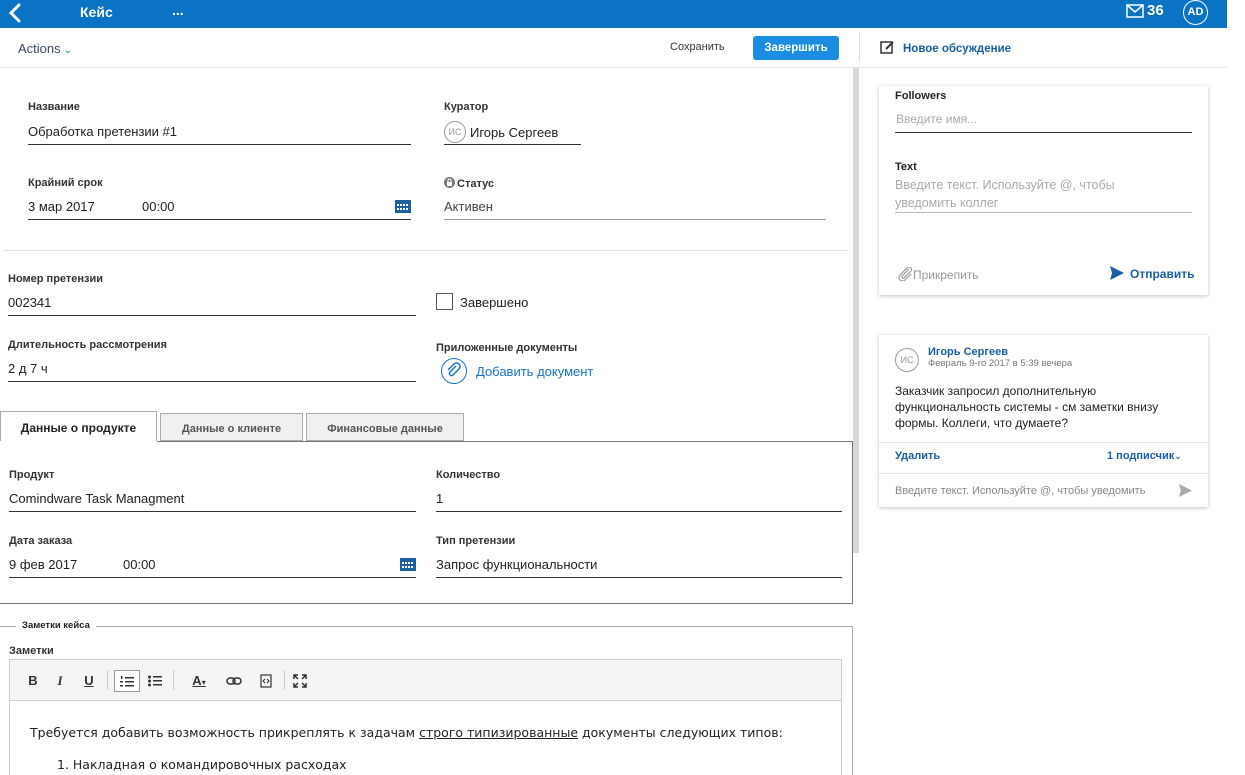  Describe the element at coordinates (87, 345) in the screenshot. I see `duration-label: Длительность рассмотрения` at that location.